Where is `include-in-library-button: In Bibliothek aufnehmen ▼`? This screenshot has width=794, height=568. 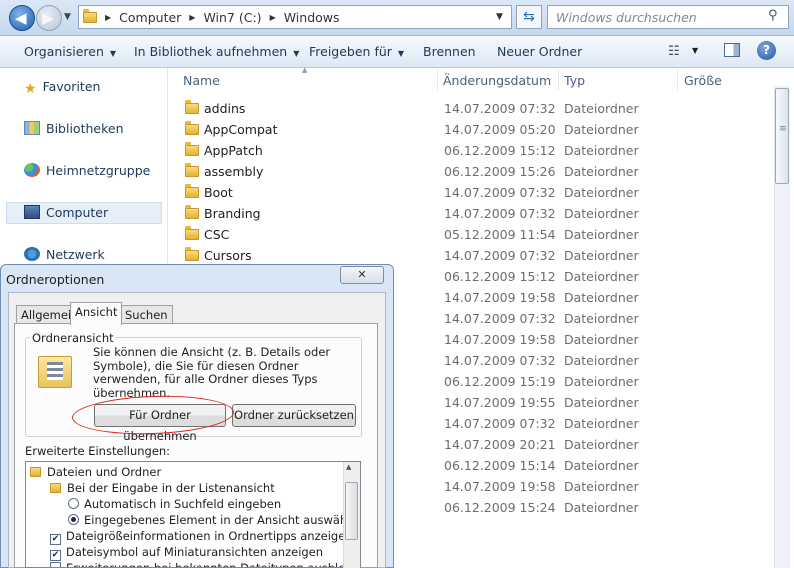
include-in-library-button: In Bibliothek aufnehmen ▼ is located at coordinates (216, 51).